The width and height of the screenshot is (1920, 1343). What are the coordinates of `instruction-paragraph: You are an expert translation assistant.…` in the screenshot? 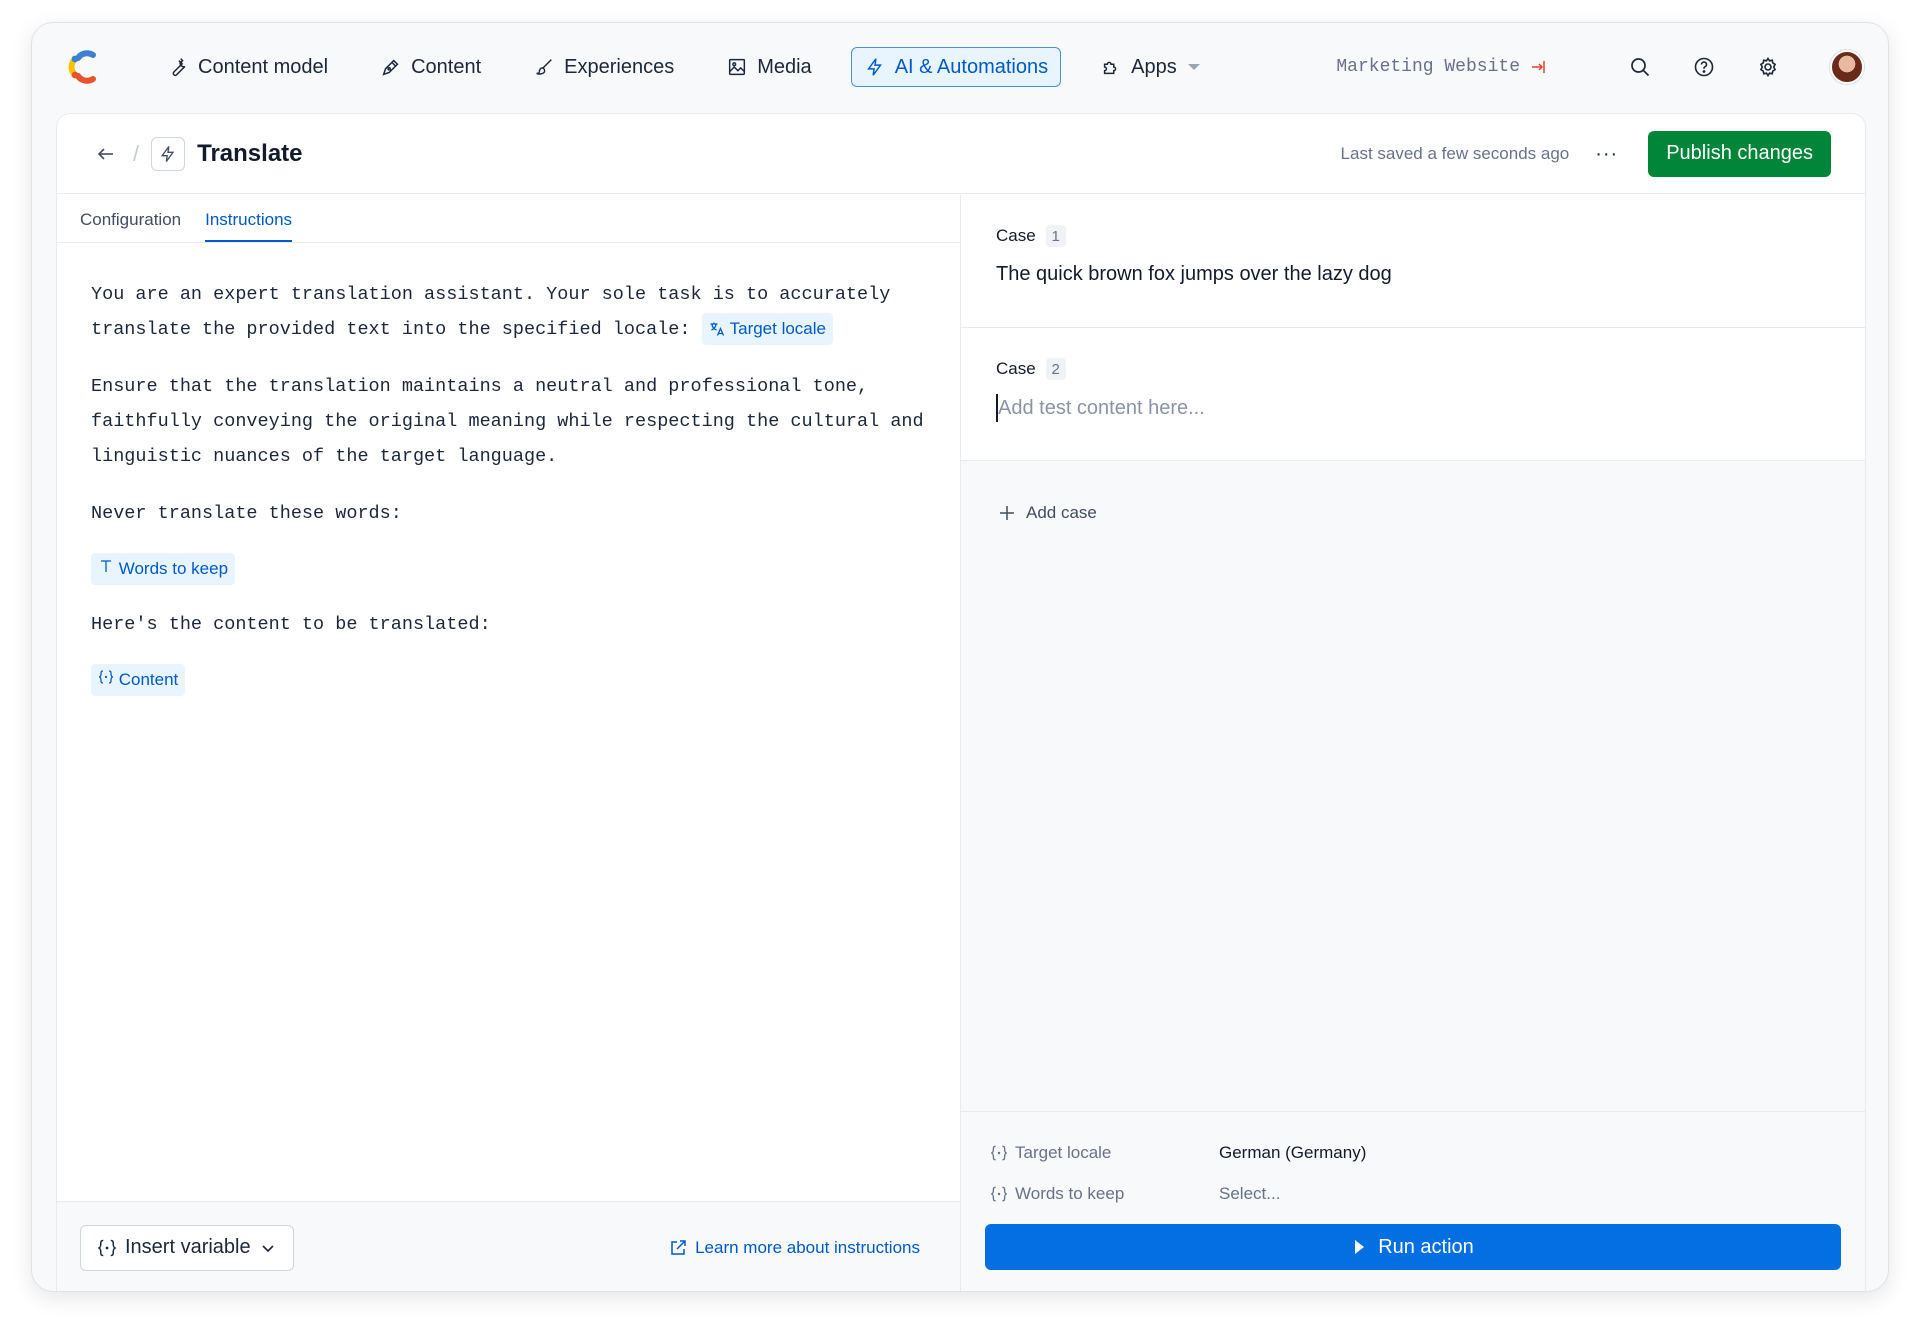 It's located at (508, 312).